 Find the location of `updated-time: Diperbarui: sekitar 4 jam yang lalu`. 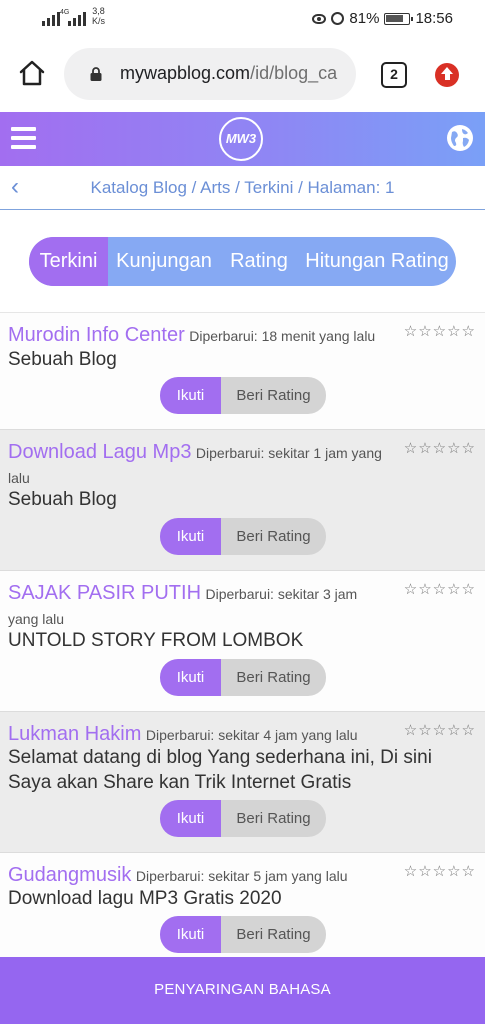

updated-time: Diperbarui: sekitar 4 jam yang lalu is located at coordinates (251, 735).